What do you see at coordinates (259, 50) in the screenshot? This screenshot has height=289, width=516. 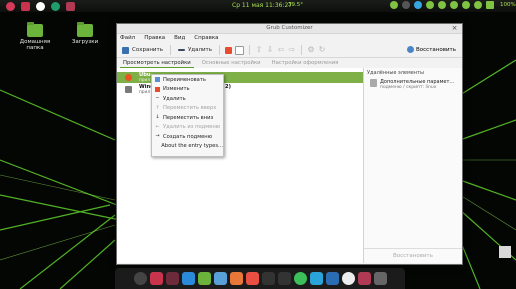 I see `up-arrow-icon: ⇧` at bounding box center [259, 50].